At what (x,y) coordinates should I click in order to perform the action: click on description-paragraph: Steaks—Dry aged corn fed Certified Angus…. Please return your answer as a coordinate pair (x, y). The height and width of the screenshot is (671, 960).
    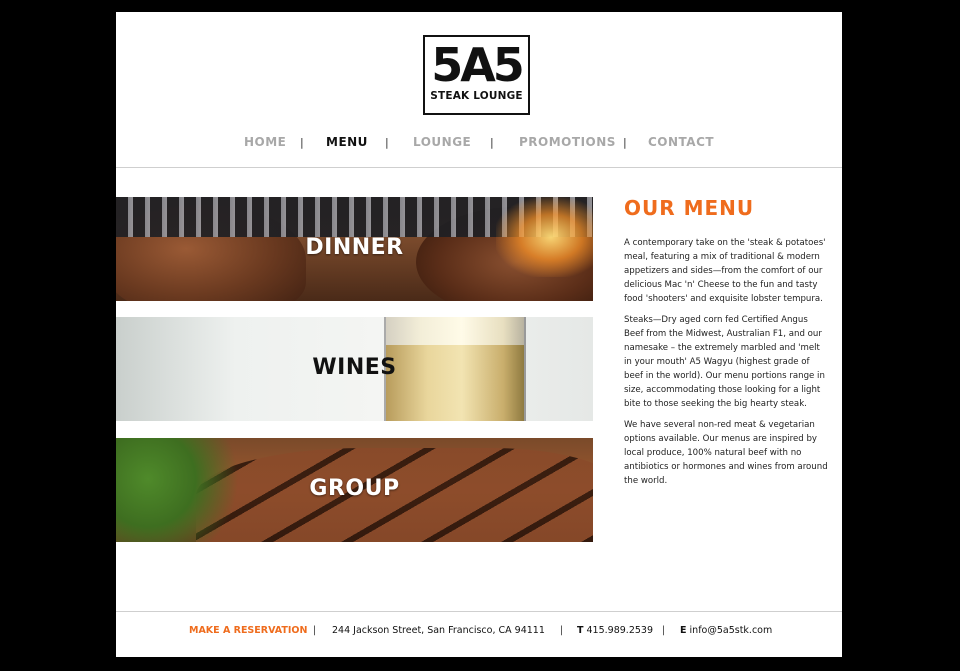
    Looking at the image, I should click on (724, 362).